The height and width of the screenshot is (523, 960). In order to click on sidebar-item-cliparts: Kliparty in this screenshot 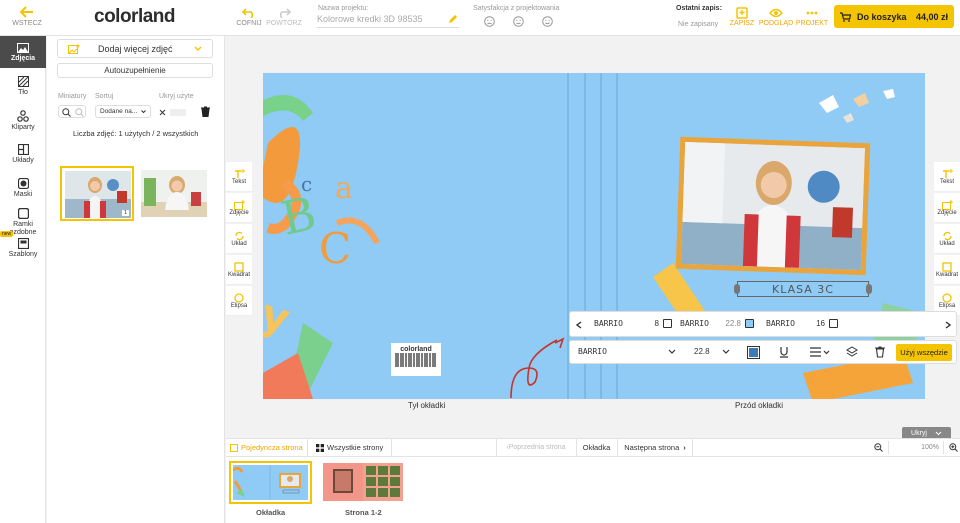, I will do `click(23, 120)`.